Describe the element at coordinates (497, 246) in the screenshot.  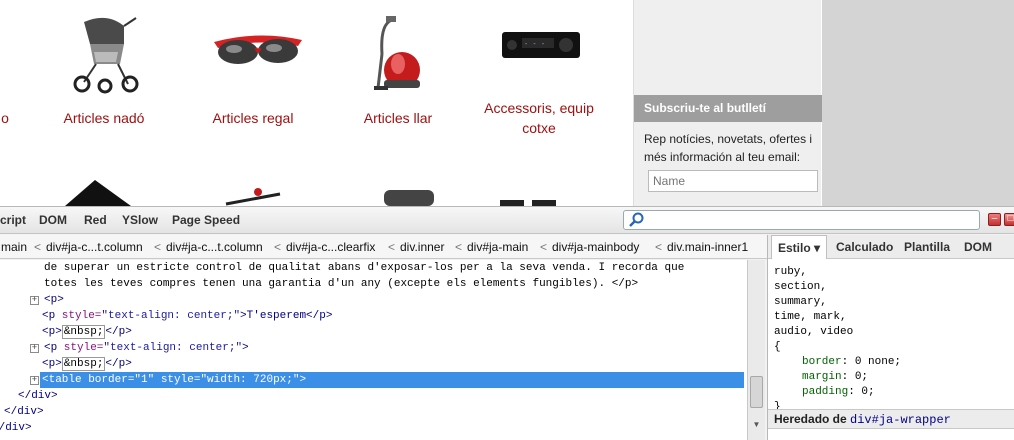
I see `breadcrumb-item: div#ja-main` at that location.